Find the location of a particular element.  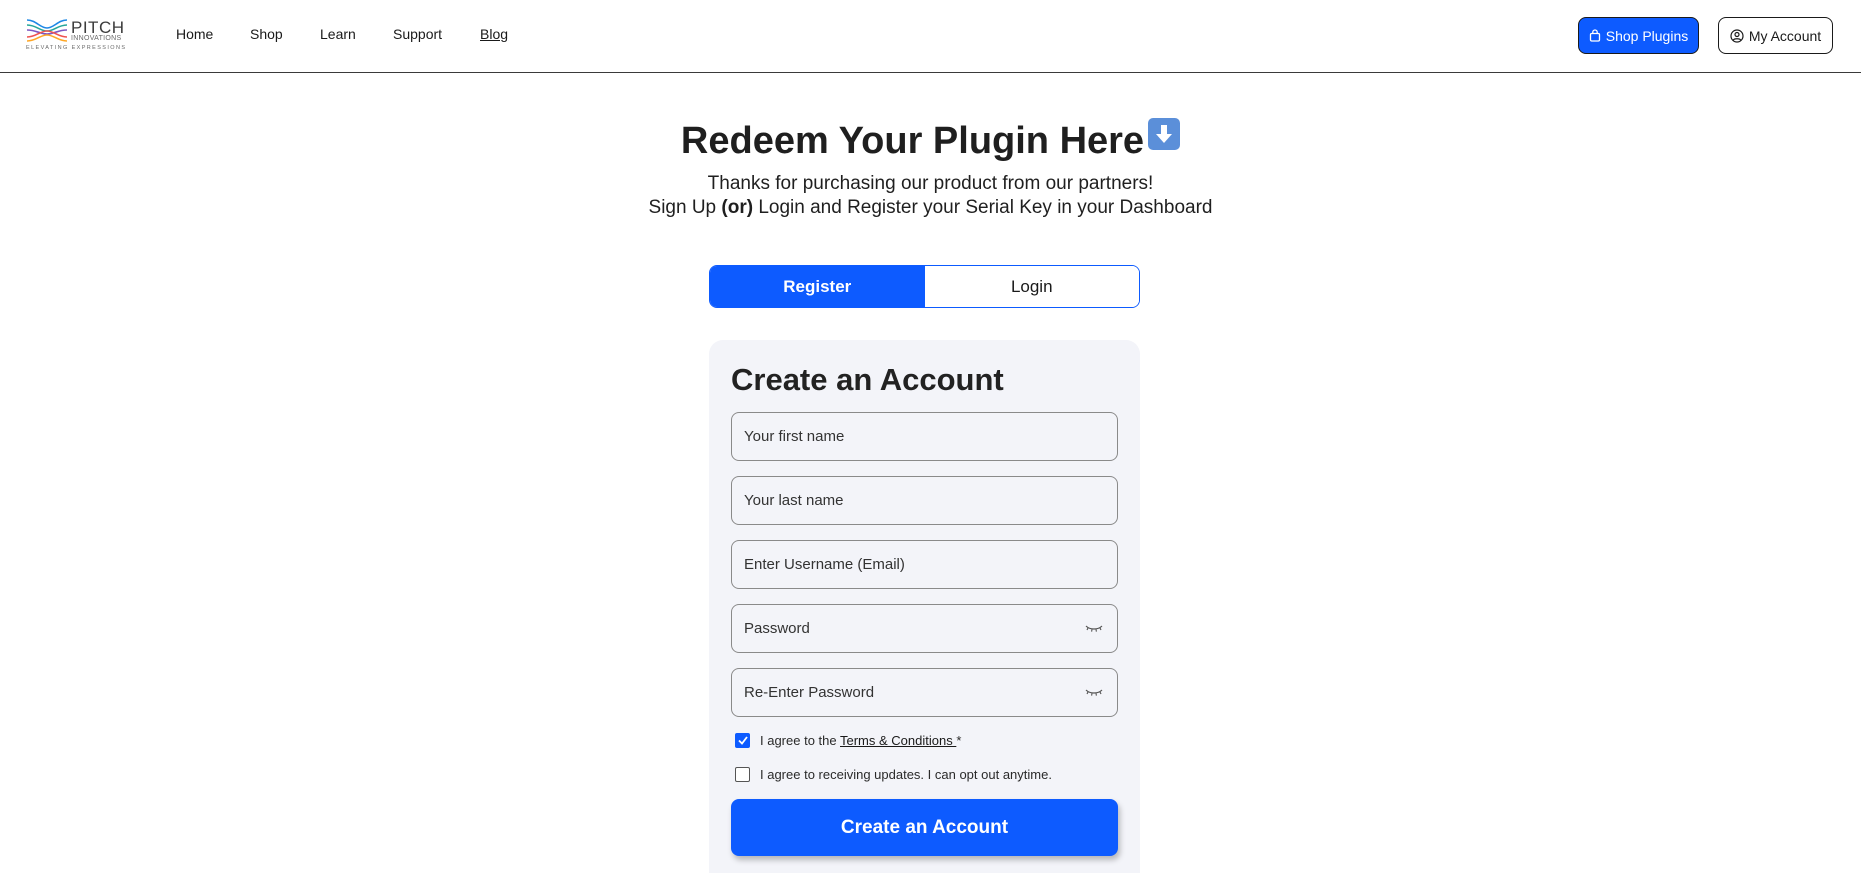

shop-plugins-button: Shop Plugins is located at coordinates (1638, 35).